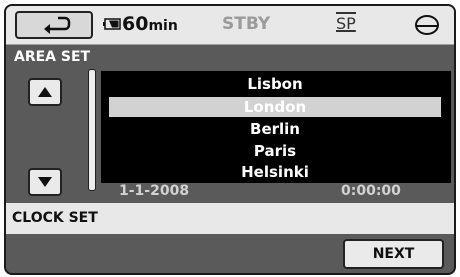  What do you see at coordinates (135, 24) in the screenshot?
I see `battery-value: 60` at bounding box center [135, 24].